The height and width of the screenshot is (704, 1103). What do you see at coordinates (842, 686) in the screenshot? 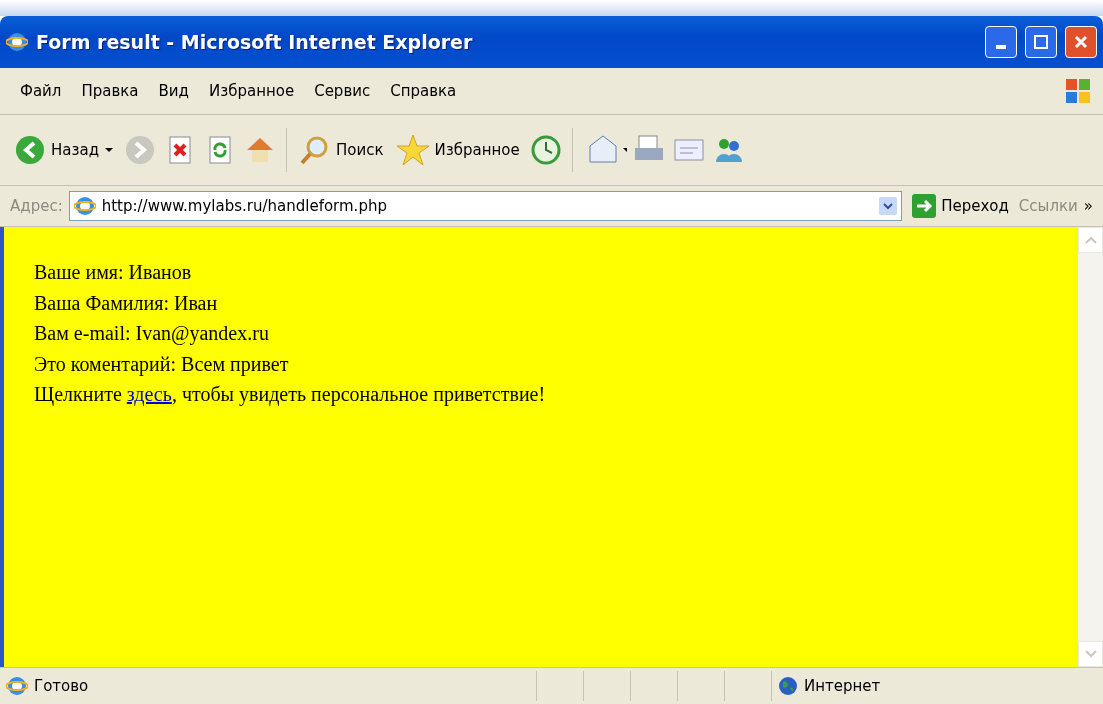
I see `zone-text: Интернет` at bounding box center [842, 686].